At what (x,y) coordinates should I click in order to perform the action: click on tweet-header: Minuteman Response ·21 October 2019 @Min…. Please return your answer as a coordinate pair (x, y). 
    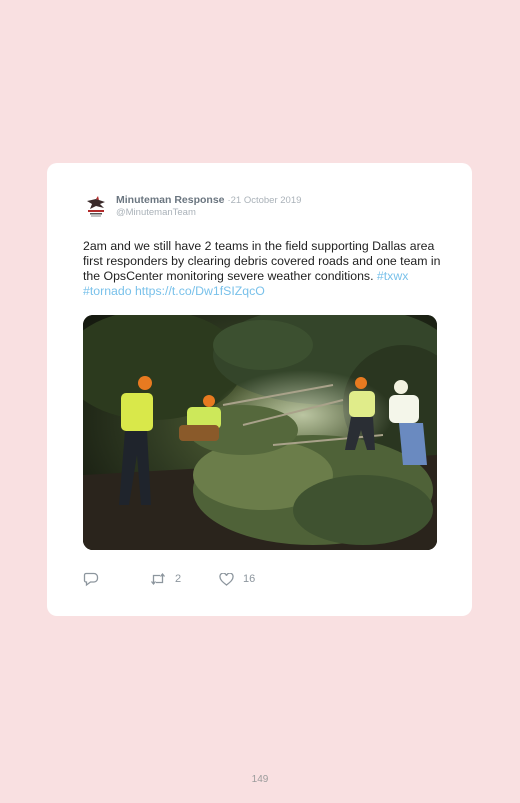
    Looking at the image, I should click on (267, 207).